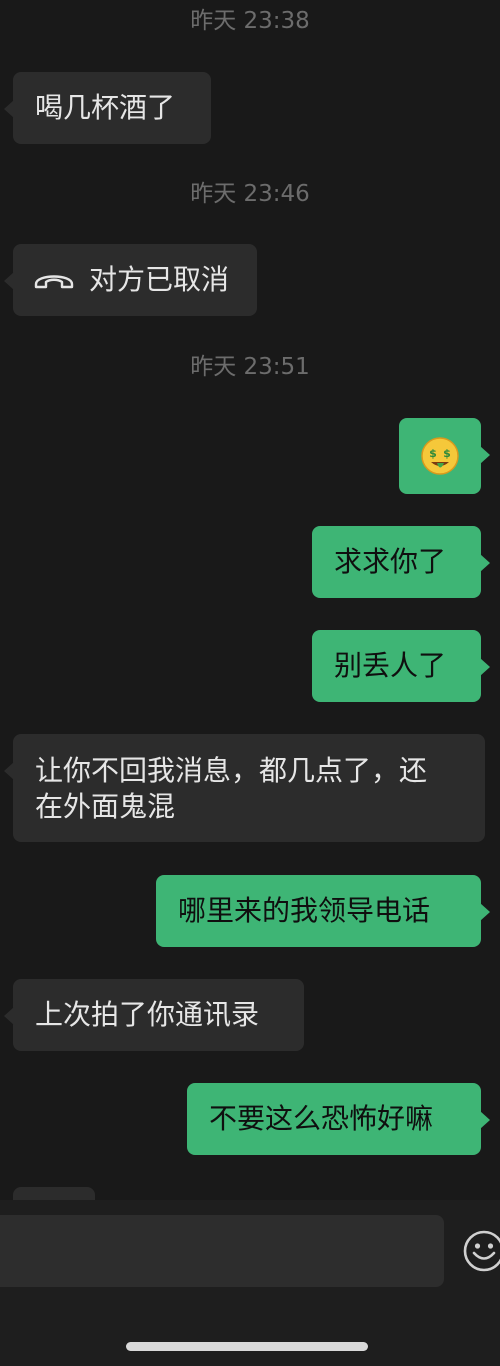 This screenshot has height=1366, width=500. I want to click on incoming-message-bubble: 喝几杯酒了, so click(107, 108).